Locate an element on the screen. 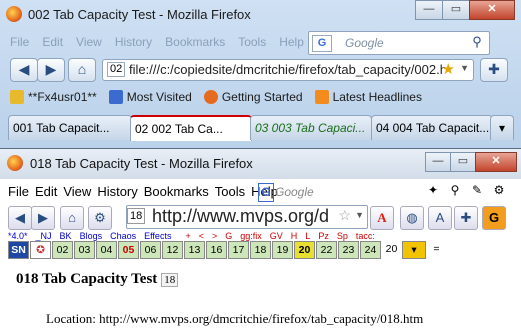 This screenshot has height=333, width=521. tab-number: 19 is located at coordinates (282, 250).